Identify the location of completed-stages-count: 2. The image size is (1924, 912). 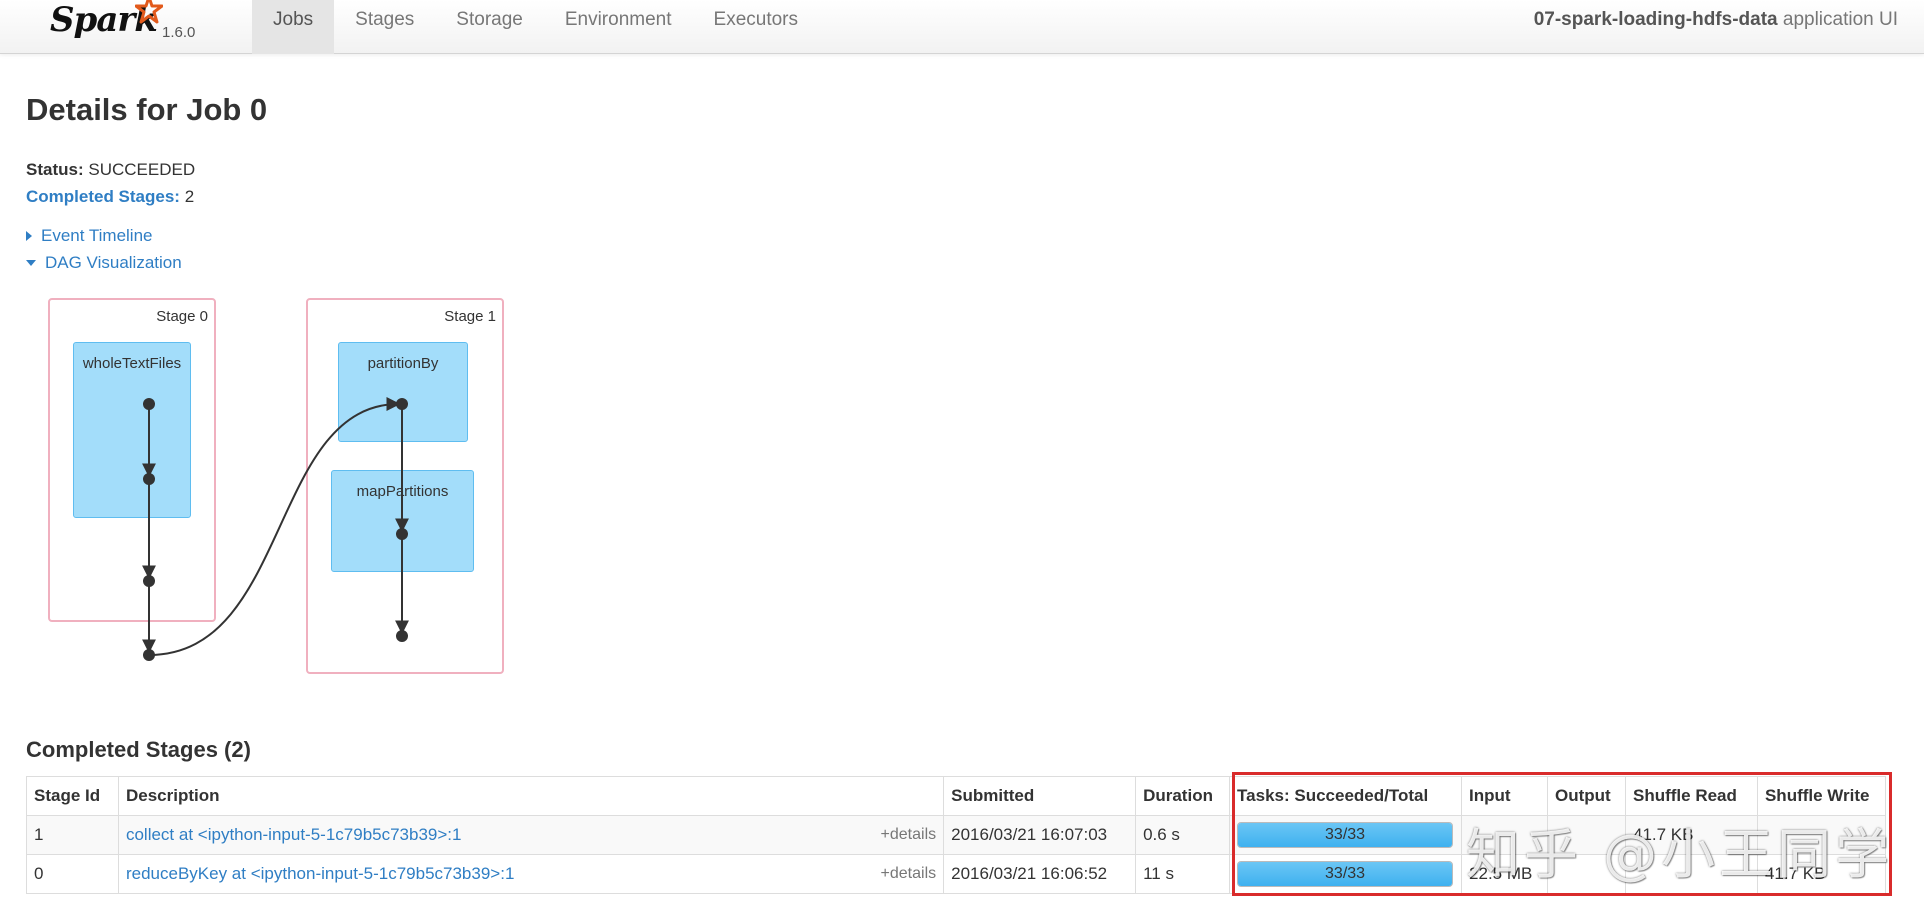
(189, 196).